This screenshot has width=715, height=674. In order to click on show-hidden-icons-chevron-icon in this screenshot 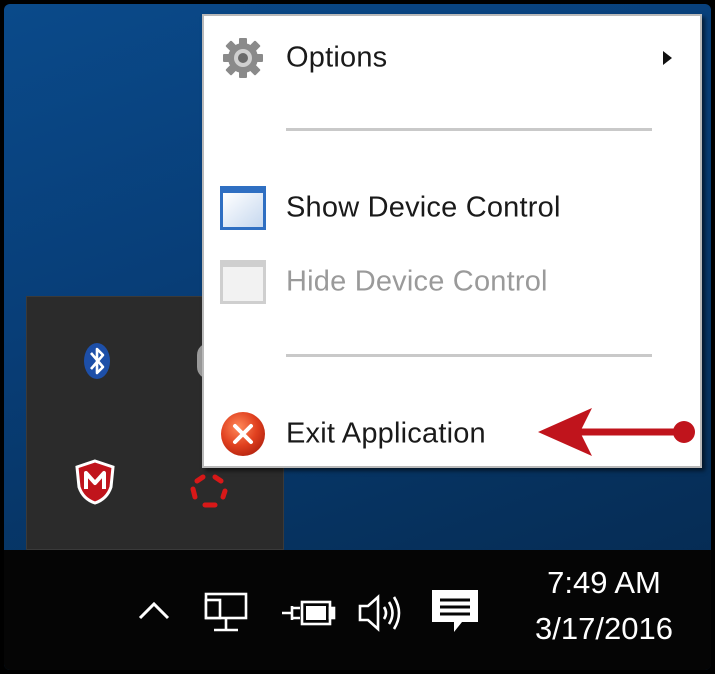, I will do `click(154, 609)`.